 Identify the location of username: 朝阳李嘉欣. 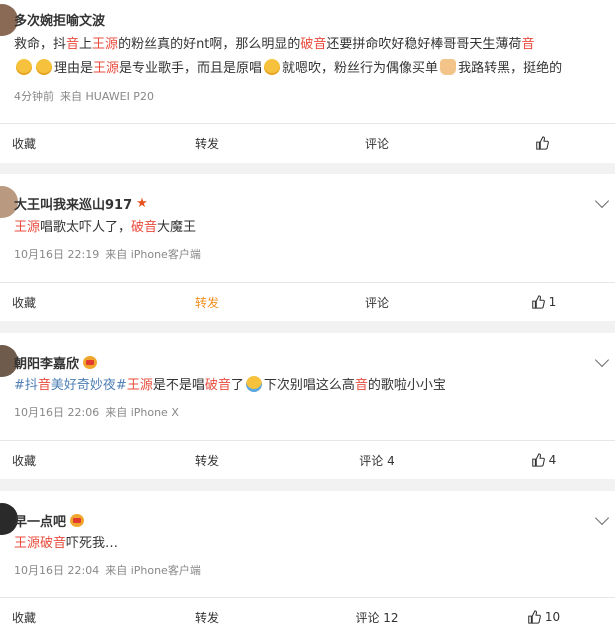
(56, 362).